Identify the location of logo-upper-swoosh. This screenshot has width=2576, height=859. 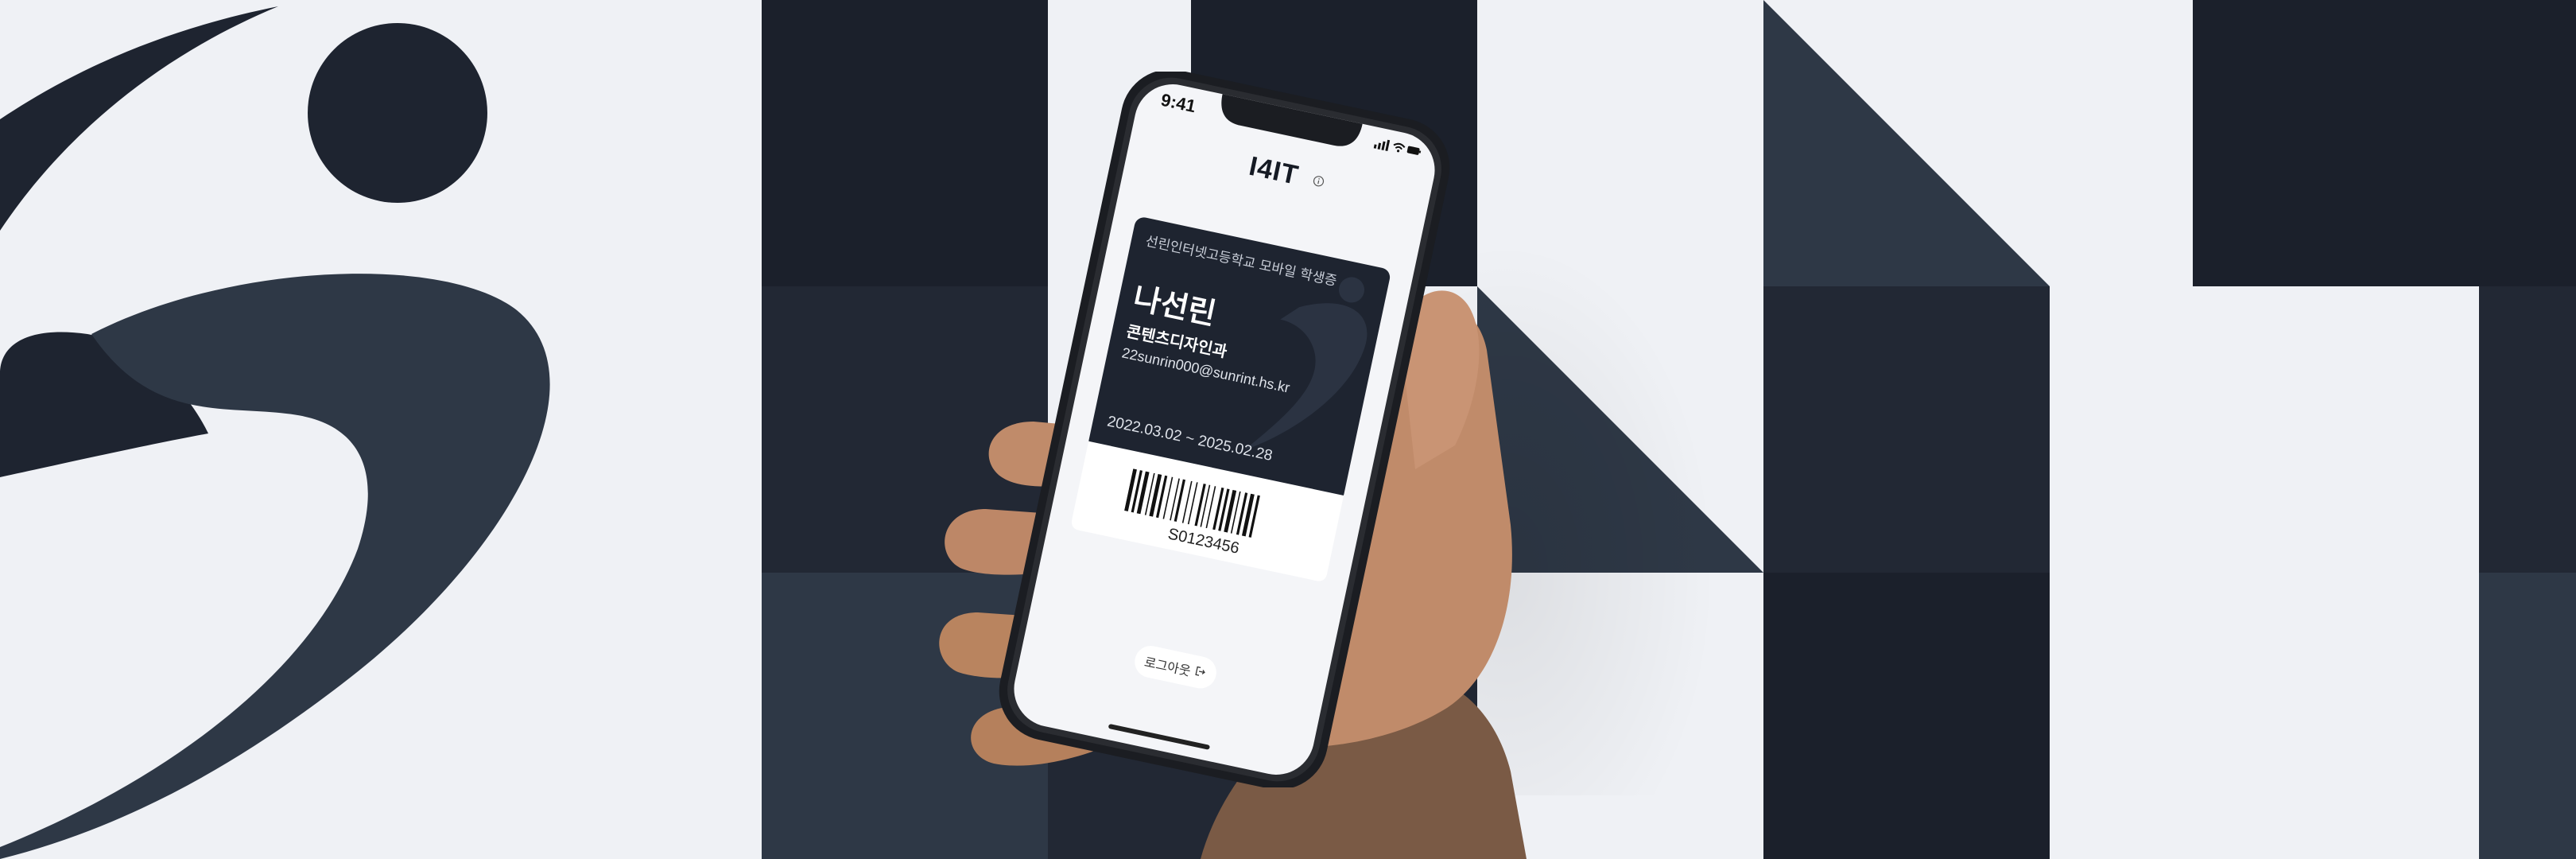
(139, 118).